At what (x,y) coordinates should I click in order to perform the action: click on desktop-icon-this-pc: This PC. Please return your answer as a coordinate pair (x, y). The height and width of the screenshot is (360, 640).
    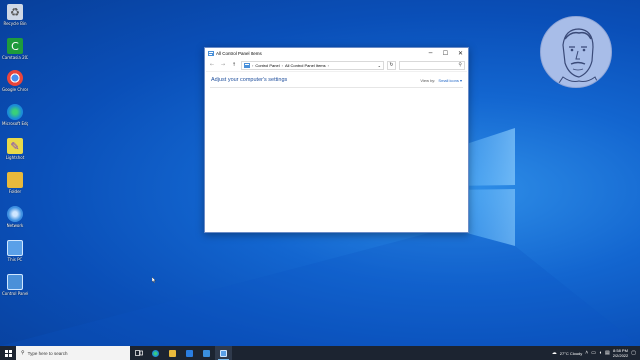
    Looking at the image, I should click on (15, 251).